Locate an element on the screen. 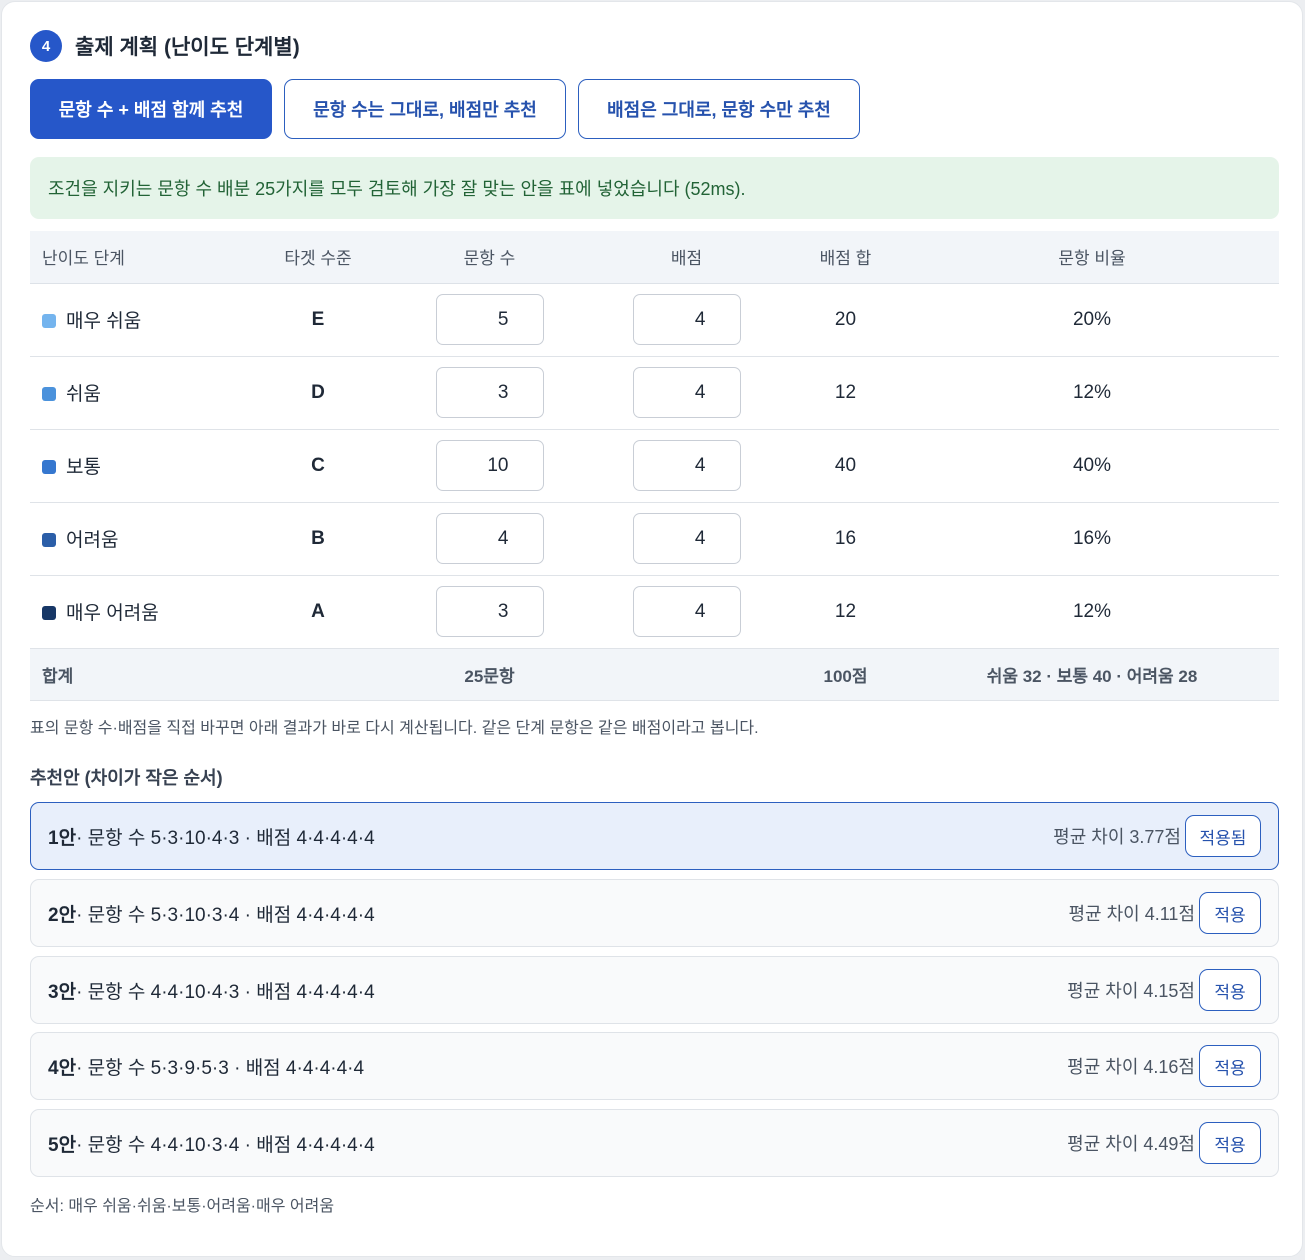 This screenshot has height=1260, width=1305. count-ratio: 16% is located at coordinates (1092, 539).